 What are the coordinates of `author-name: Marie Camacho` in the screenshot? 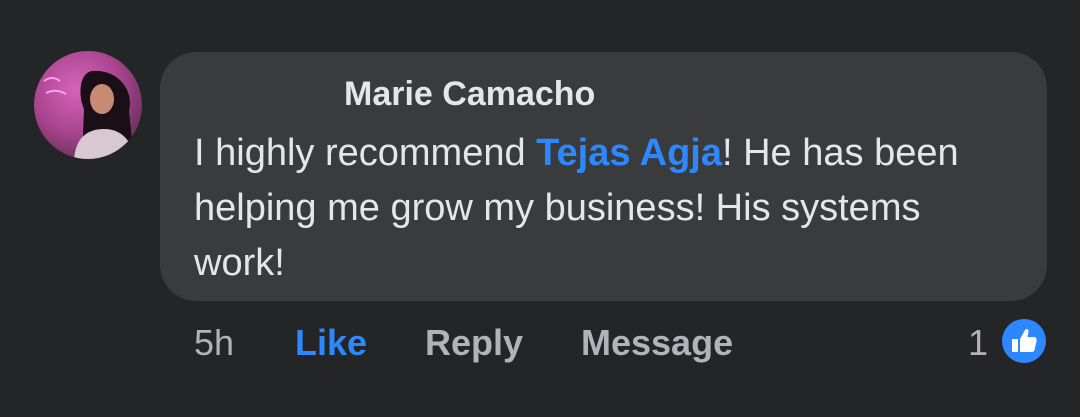 It's located at (469, 94).